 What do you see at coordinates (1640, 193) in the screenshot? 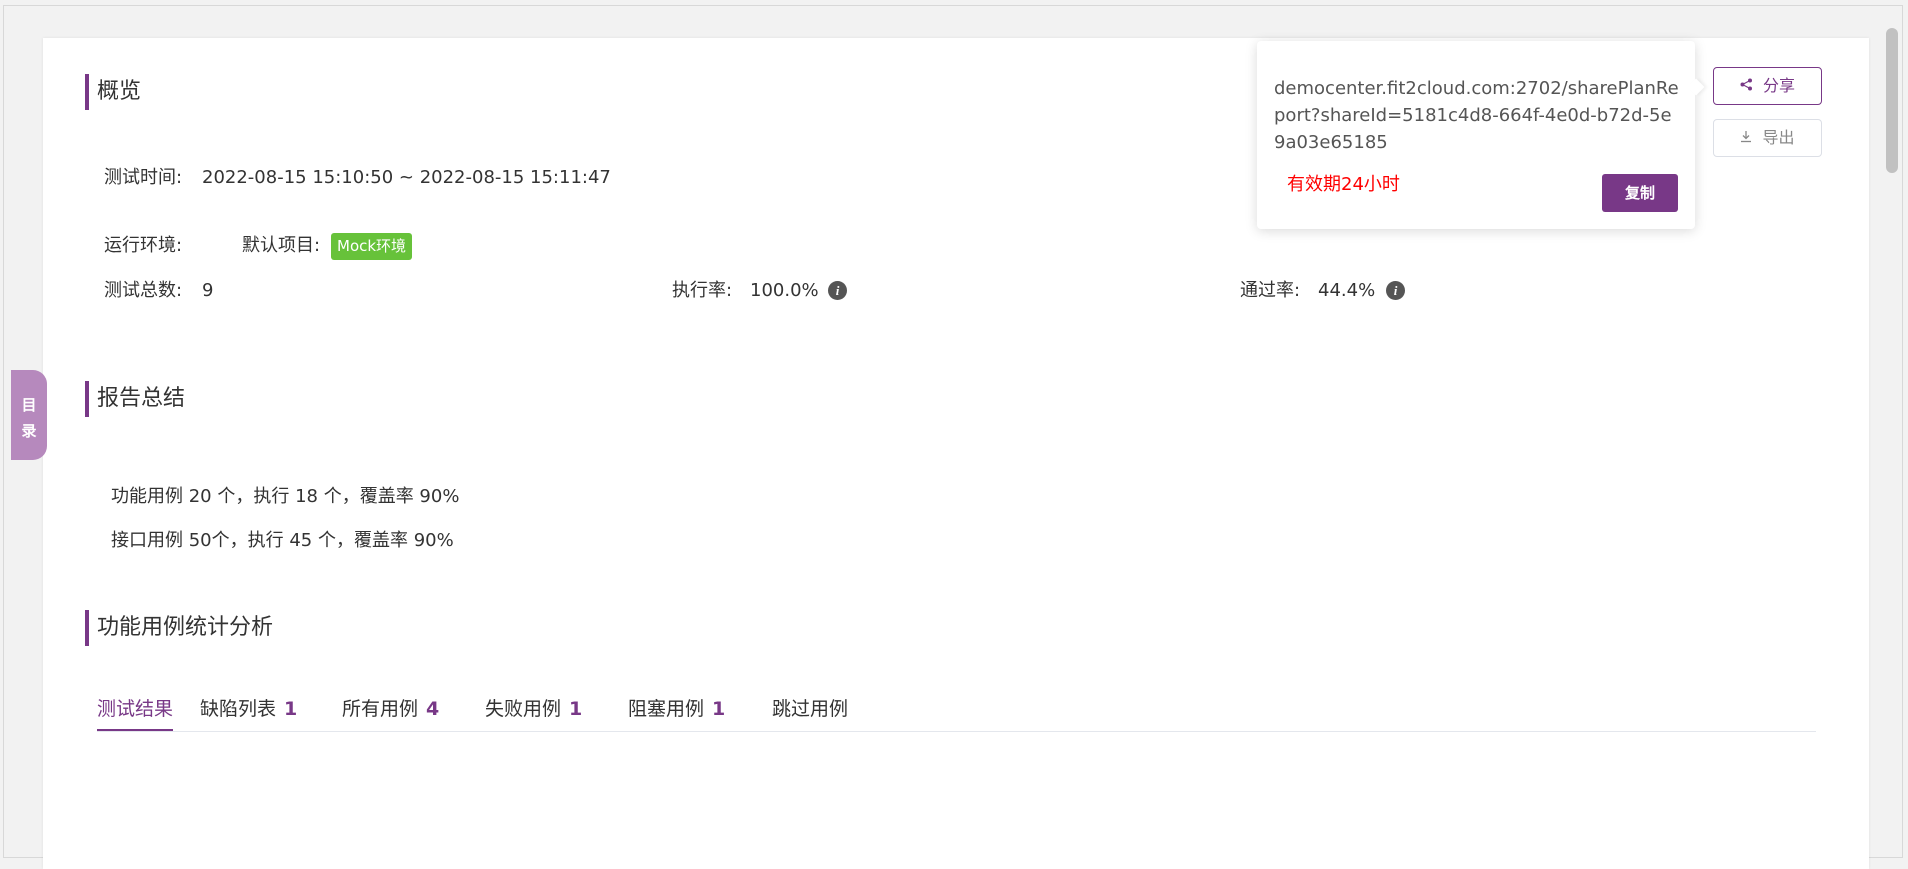
I see `copy-button: 复制` at bounding box center [1640, 193].